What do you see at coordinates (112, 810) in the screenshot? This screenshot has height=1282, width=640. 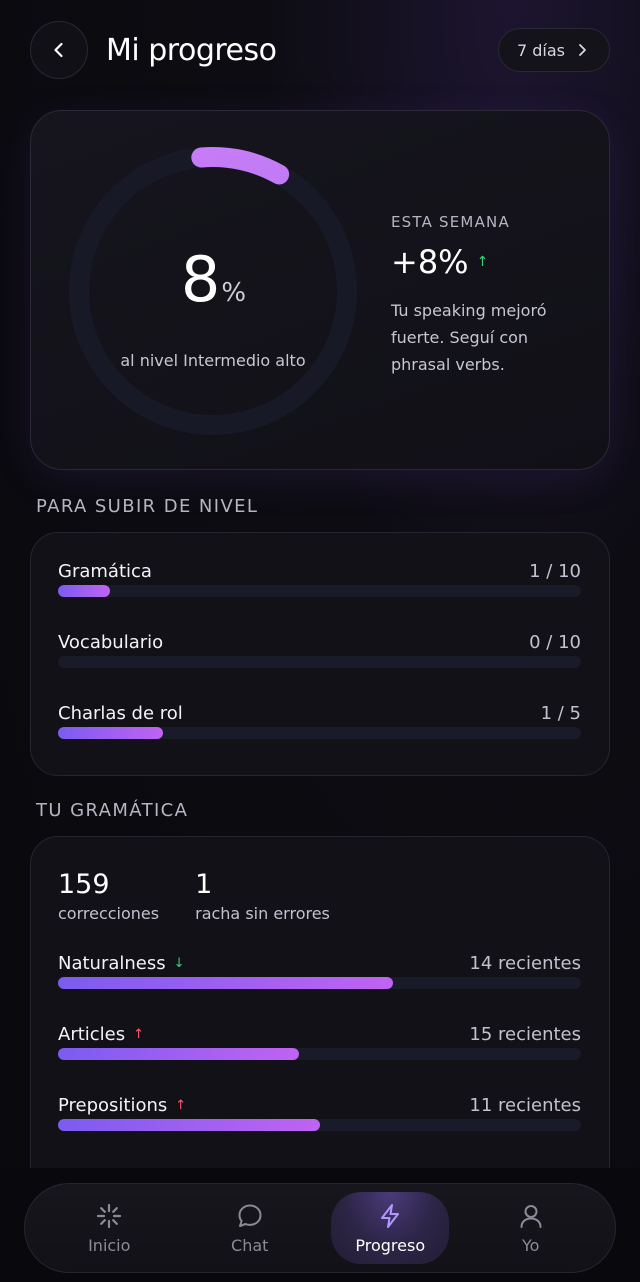 I see `grammar-section-title: TU GRAMÁTICA` at bounding box center [112, 810].